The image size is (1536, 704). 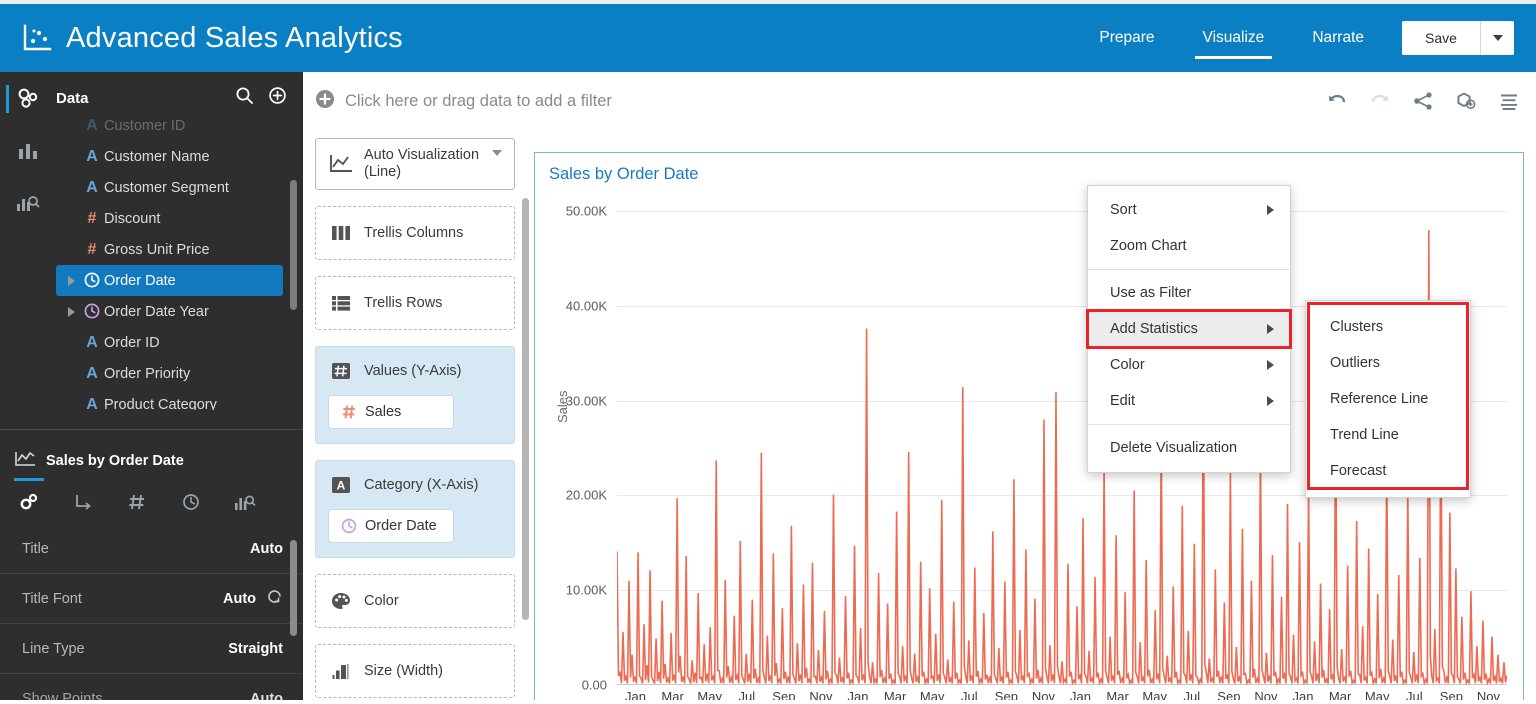 What do you see at coordinates (341, 303) in the screenshot?
I see `trellis-rows-icon` at bounding box center [341, 303].